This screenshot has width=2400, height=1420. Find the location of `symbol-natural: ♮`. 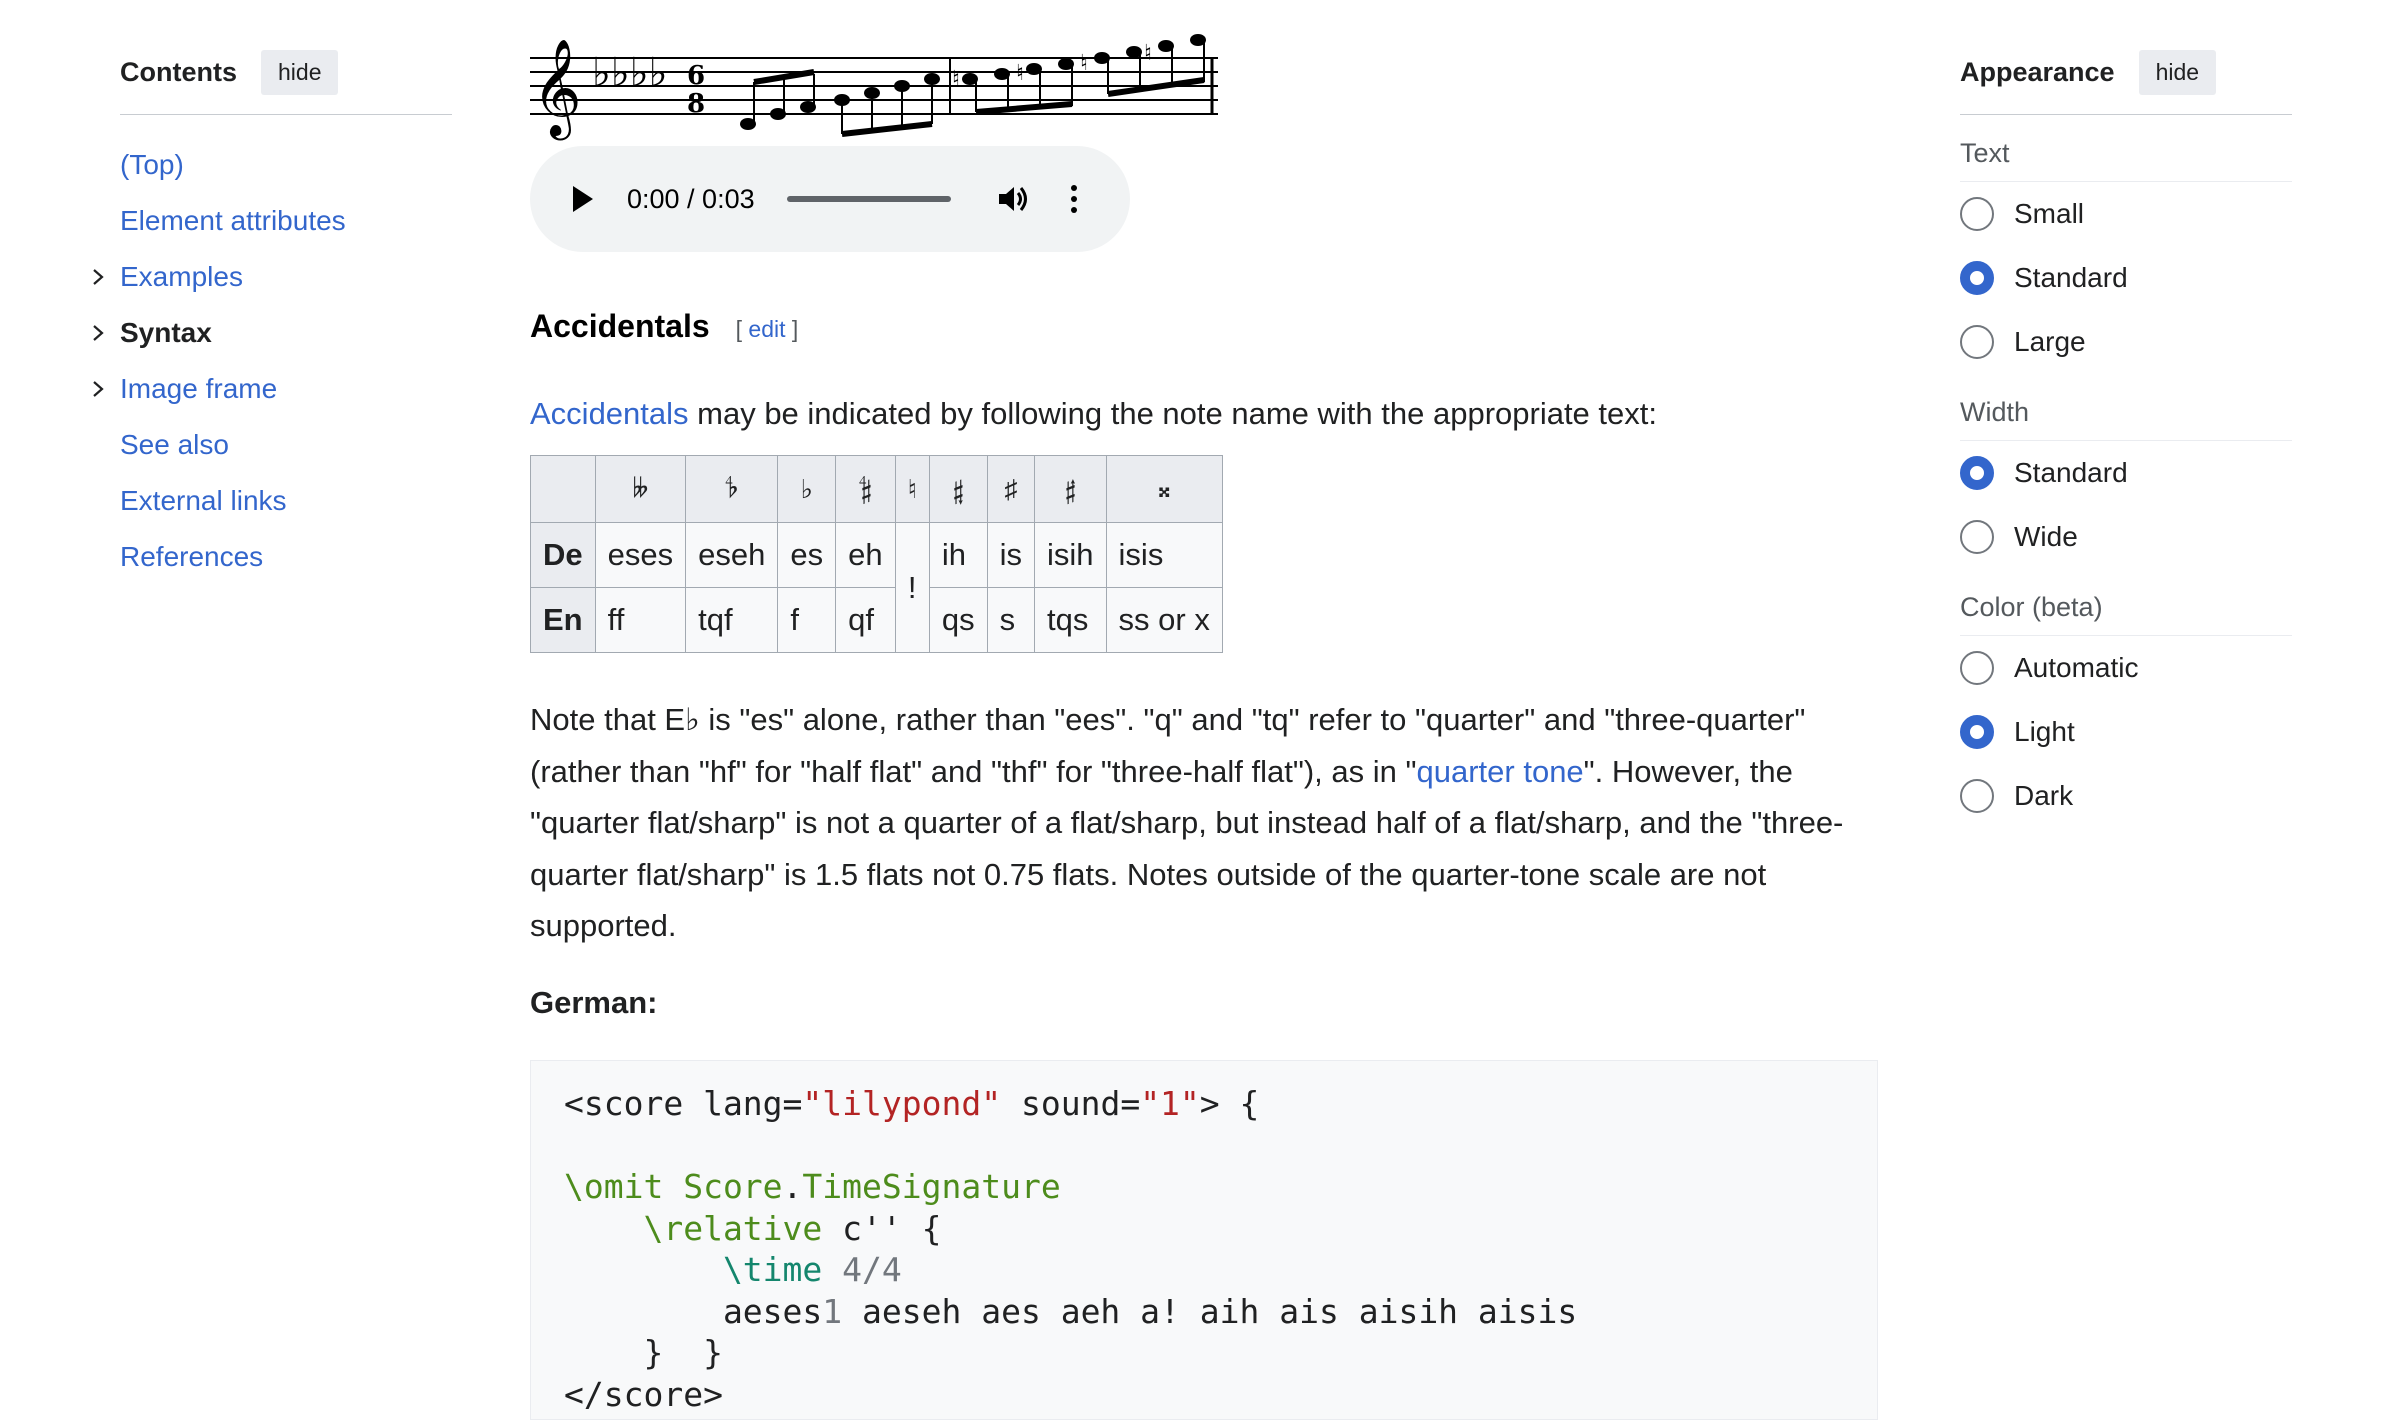

symbol-natural: ♮ is located at coordinates (912, 489).